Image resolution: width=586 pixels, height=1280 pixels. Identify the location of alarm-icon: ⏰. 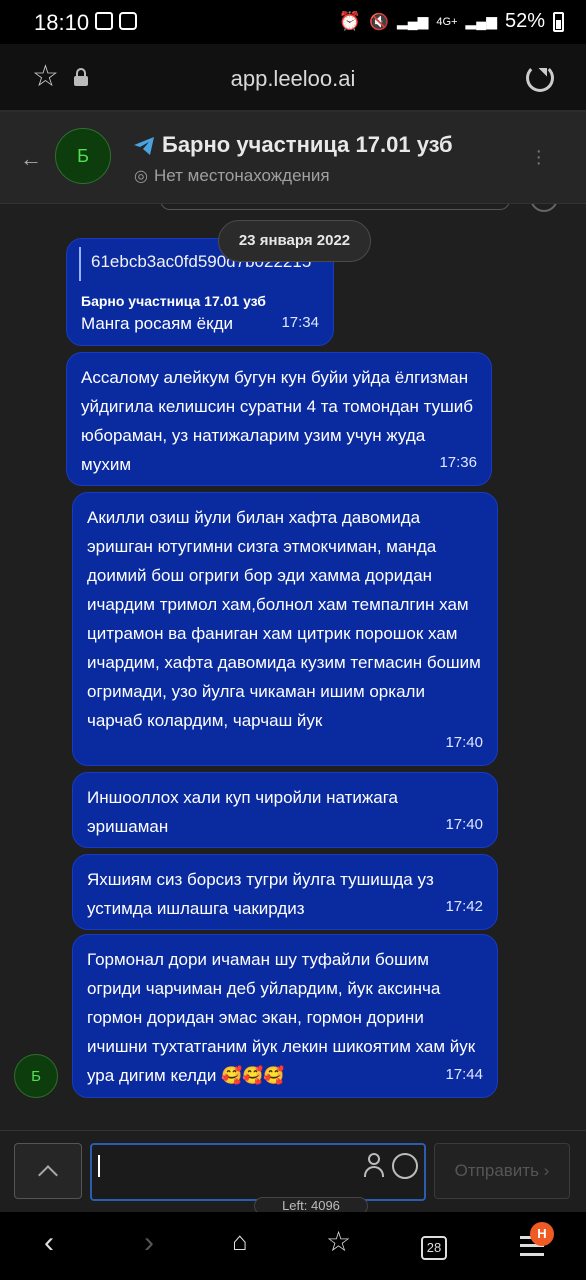
(350, 21).